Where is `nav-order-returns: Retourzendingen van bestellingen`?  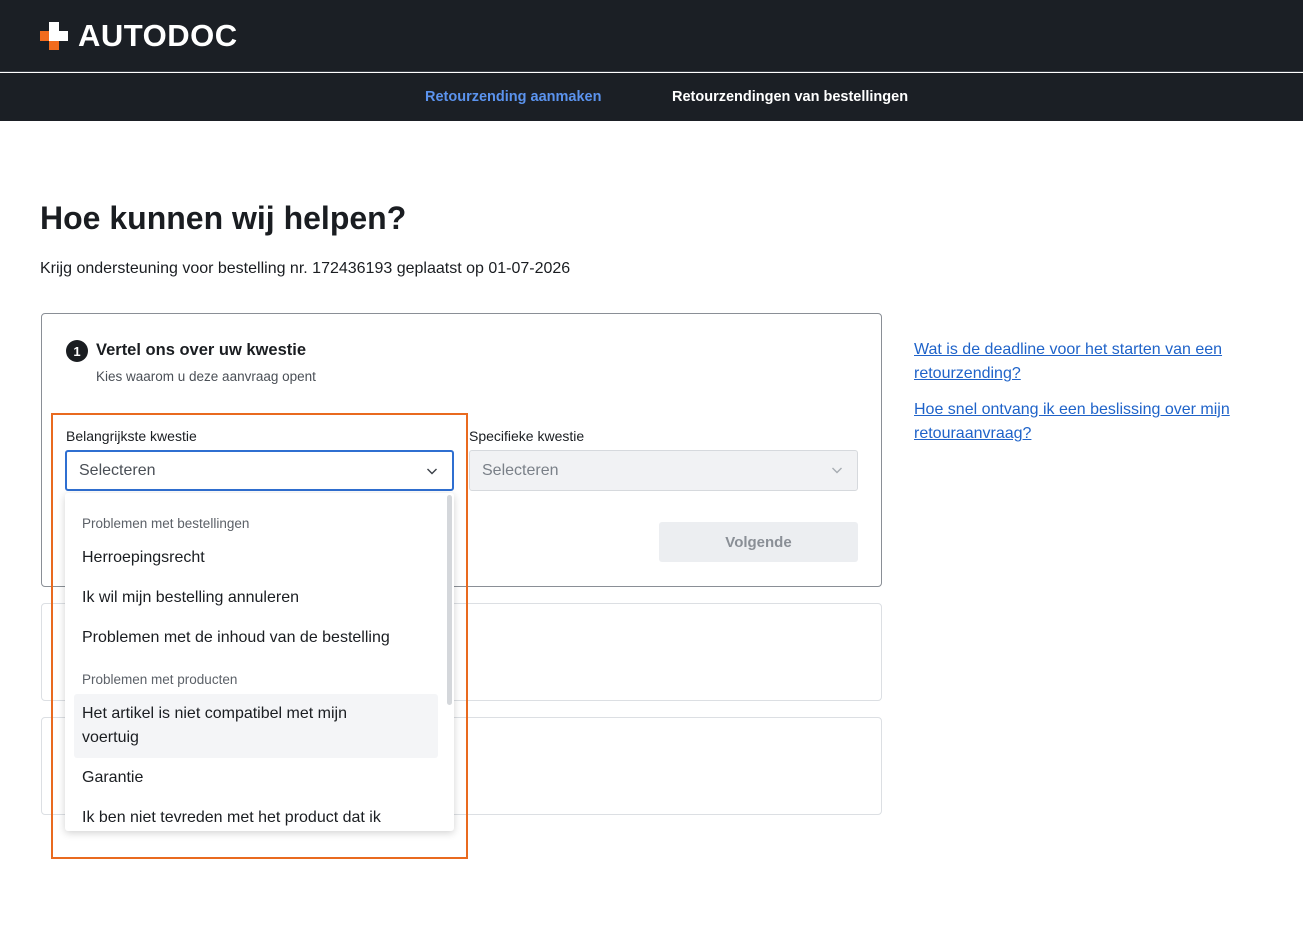
nav-order-returns: Retourzendingen van bestellingen is located at coordinates (790, 97).